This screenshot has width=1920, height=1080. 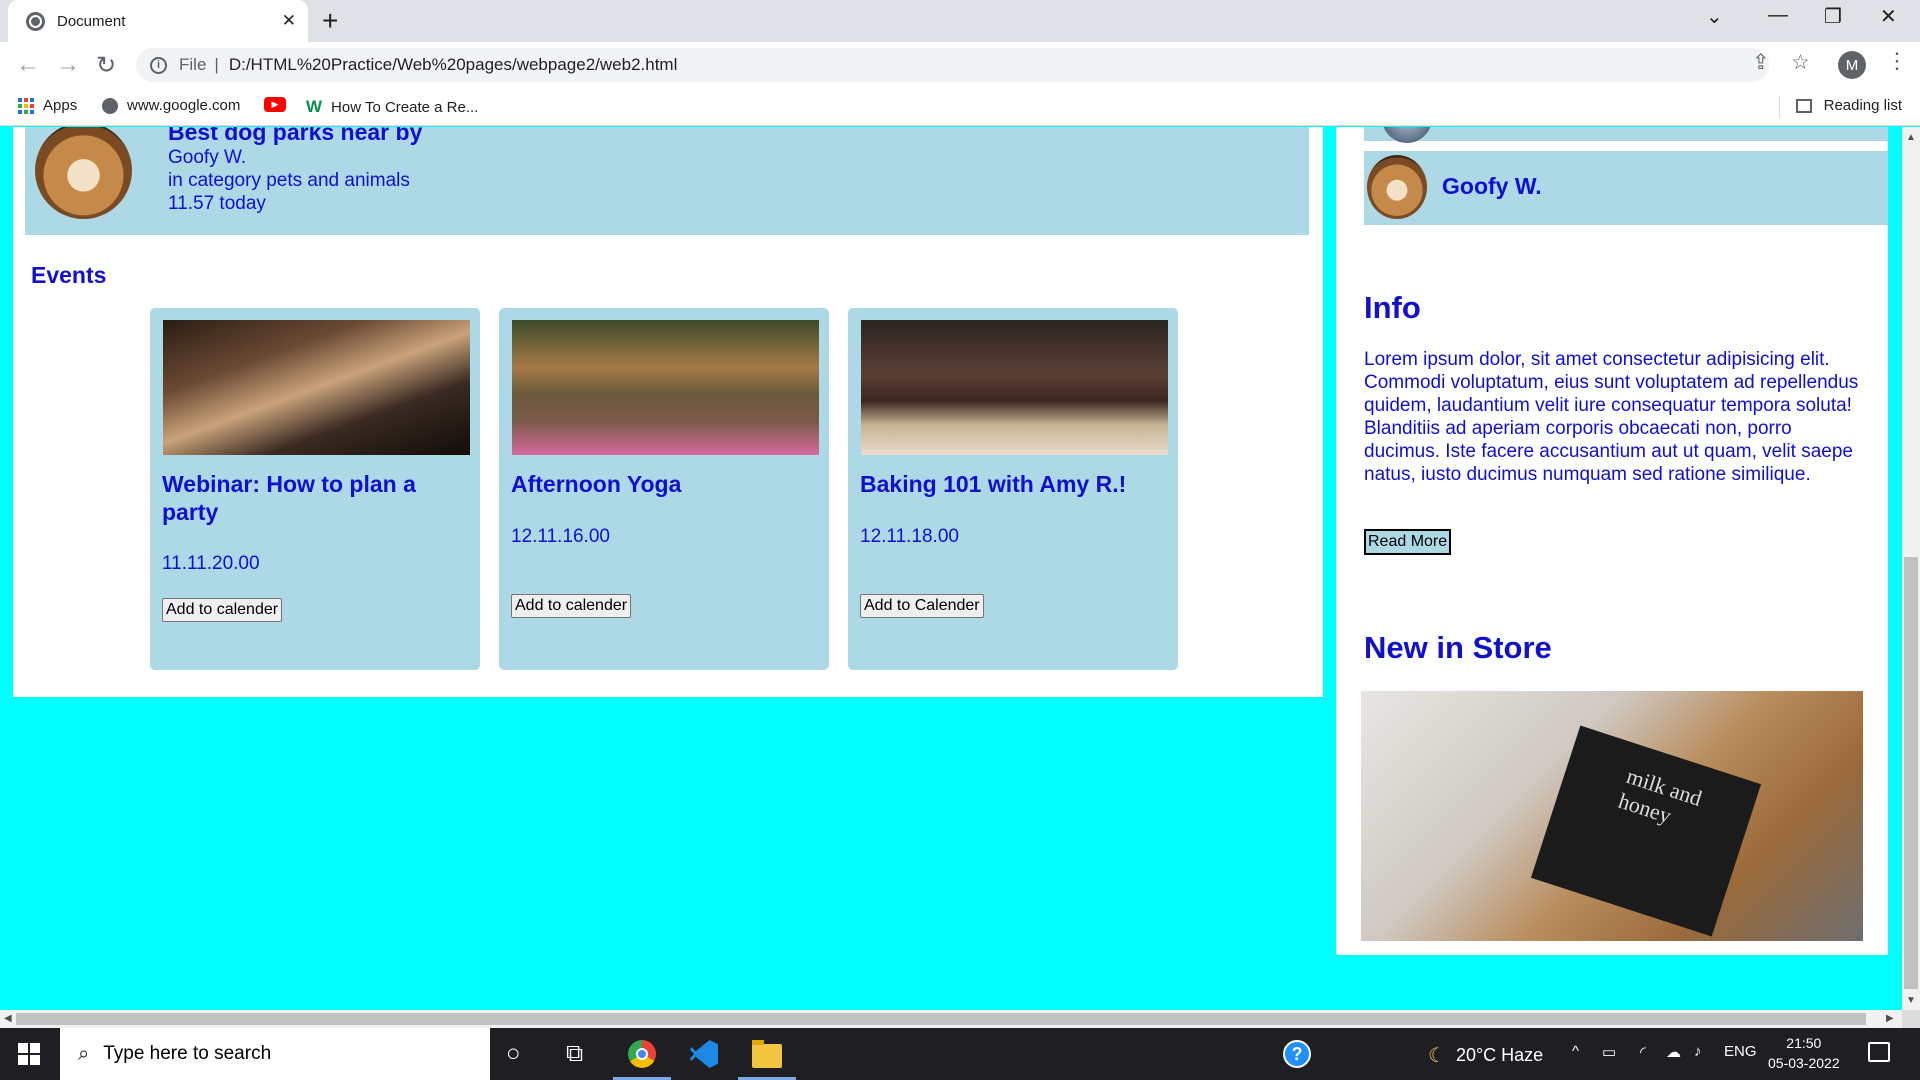 What do you see at coordinates (1297, 1054) in the screenshot?
I see `help-icon: ?` at bounding box center [1297, 1054].